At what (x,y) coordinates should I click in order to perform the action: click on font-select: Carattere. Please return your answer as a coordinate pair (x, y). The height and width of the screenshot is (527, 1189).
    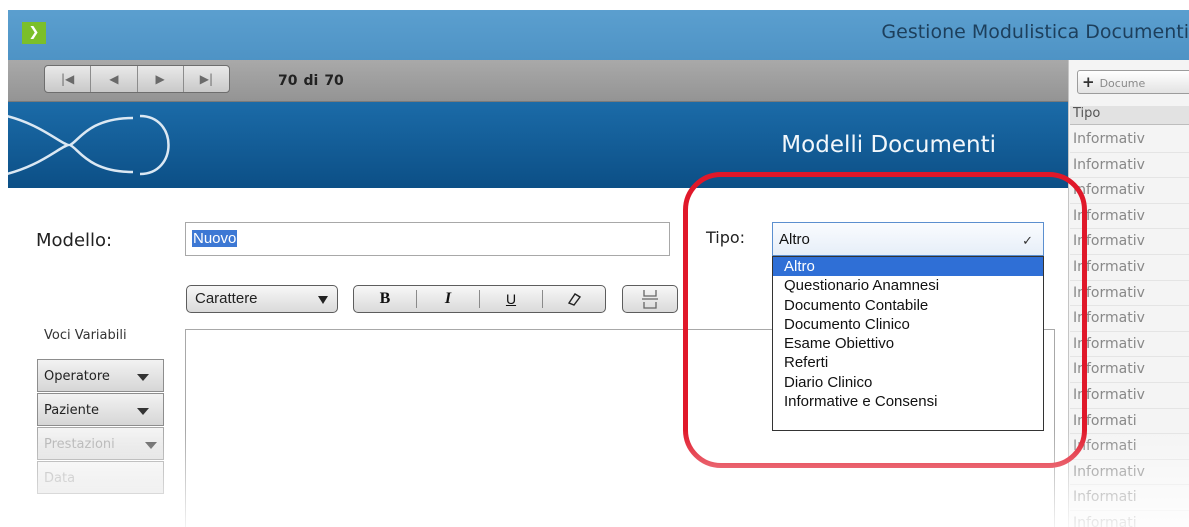
    Looking at the image, I should click on (262, 299).